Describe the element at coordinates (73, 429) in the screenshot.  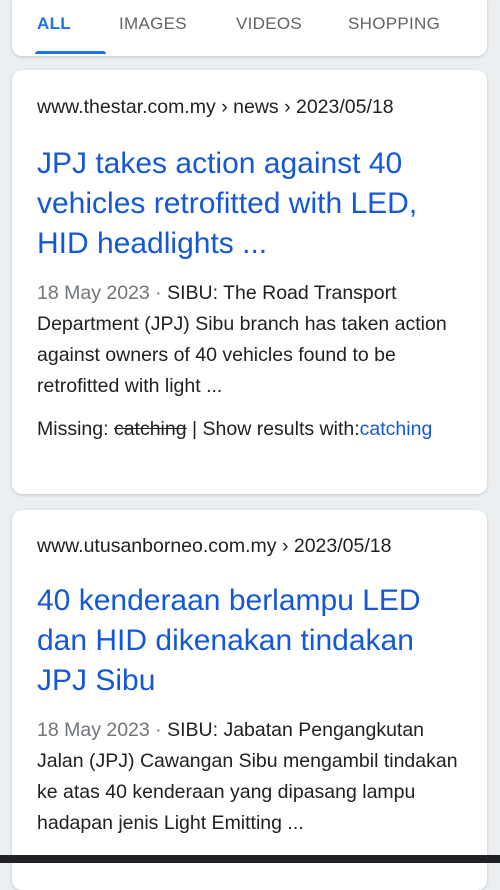
I see `missing-label: Missing:` at that location.